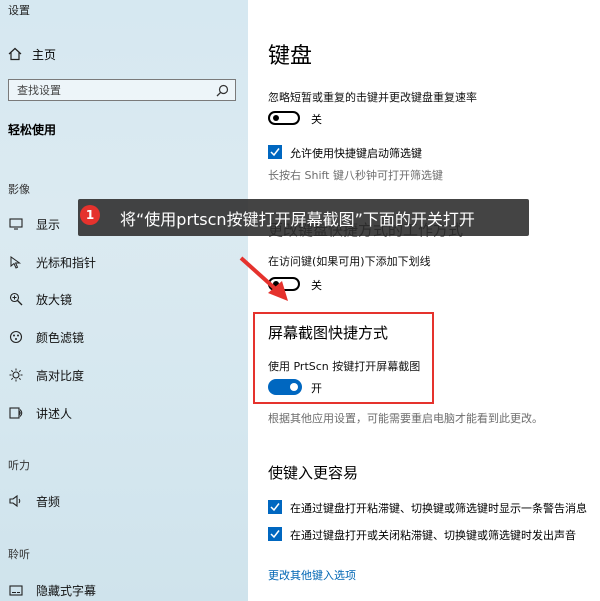 This screenshot has width=600, height=601. Describe the element at coordinates (39, 90) in the screenshot. I see `search-placeholder: 查找设置` at that location.